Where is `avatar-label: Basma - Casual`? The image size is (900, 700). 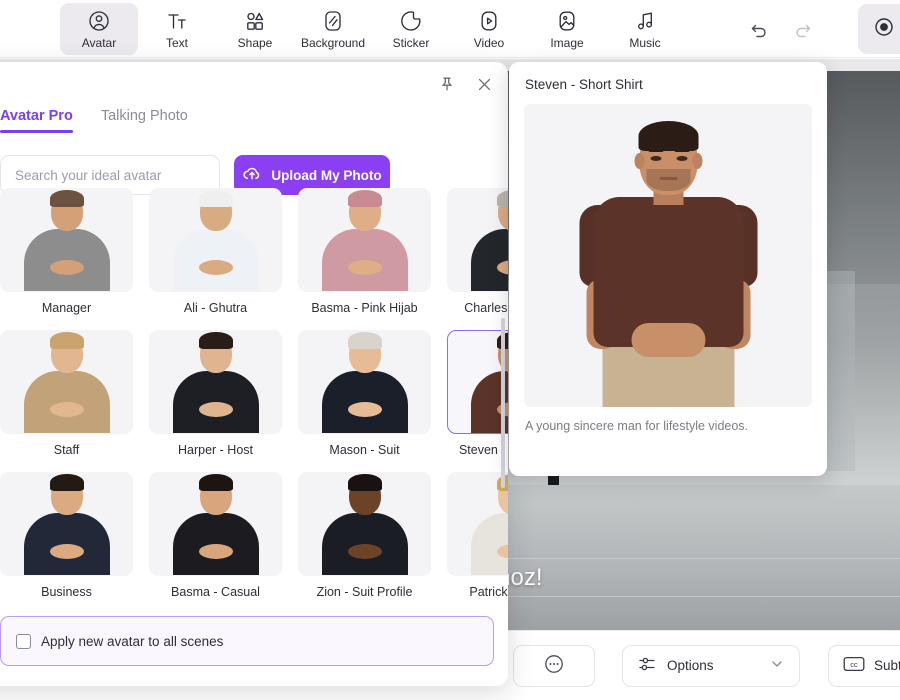
avatar-label: Basma - Casual is located at coordinates (215, 592).